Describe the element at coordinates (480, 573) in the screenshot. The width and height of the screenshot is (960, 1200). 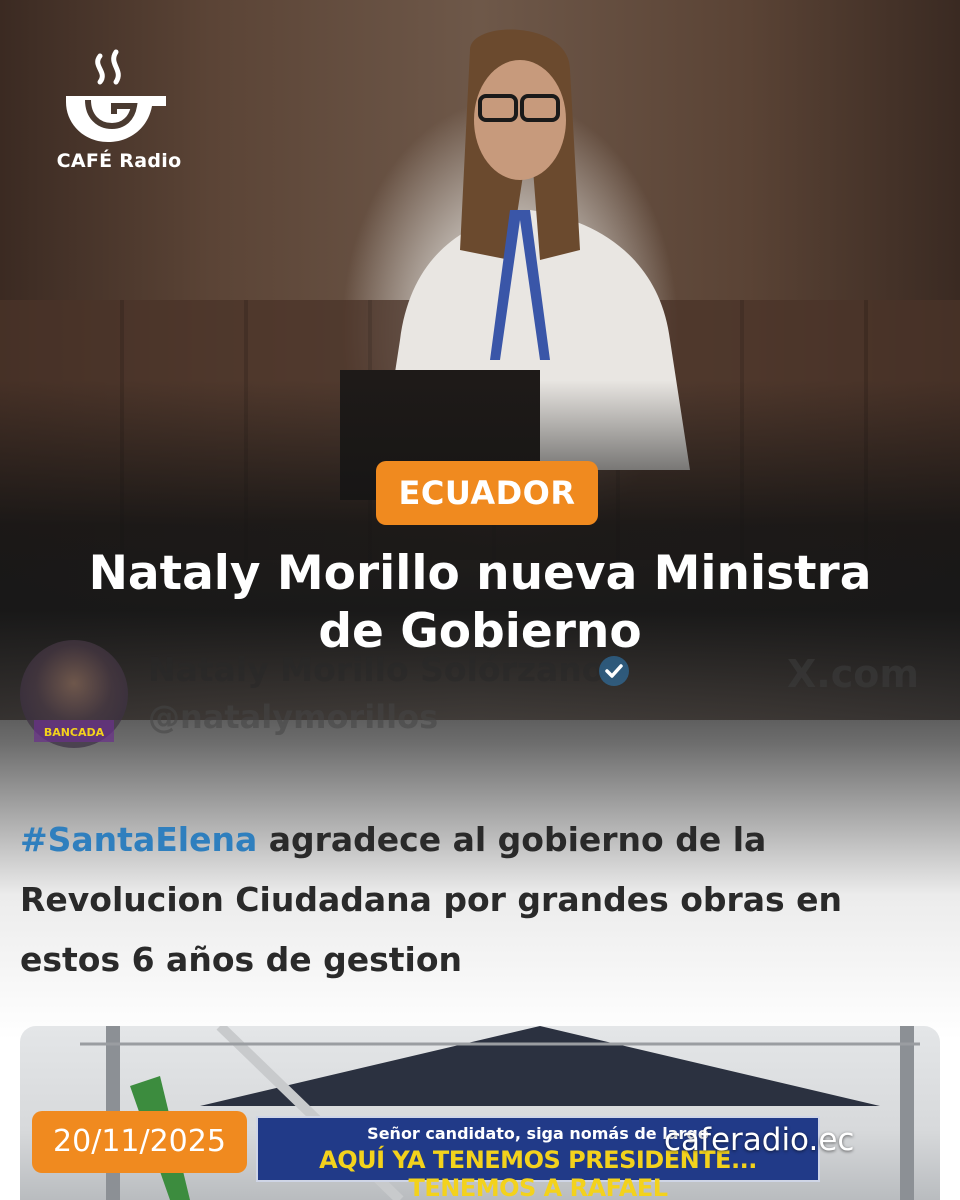
I see `headline-line-1: Nataly Morillo nueva Ministra` at that location.